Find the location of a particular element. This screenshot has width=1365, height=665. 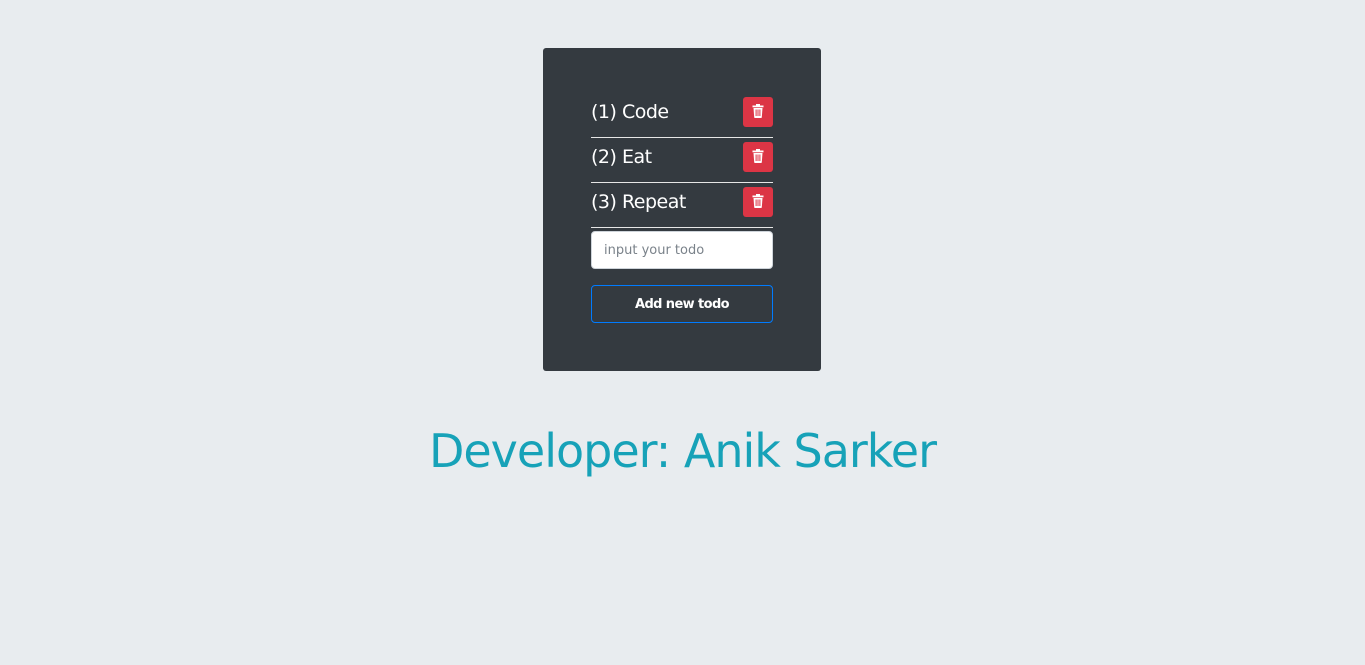

todo-item-label: (2) Eat is located at coordinates (621, 157).